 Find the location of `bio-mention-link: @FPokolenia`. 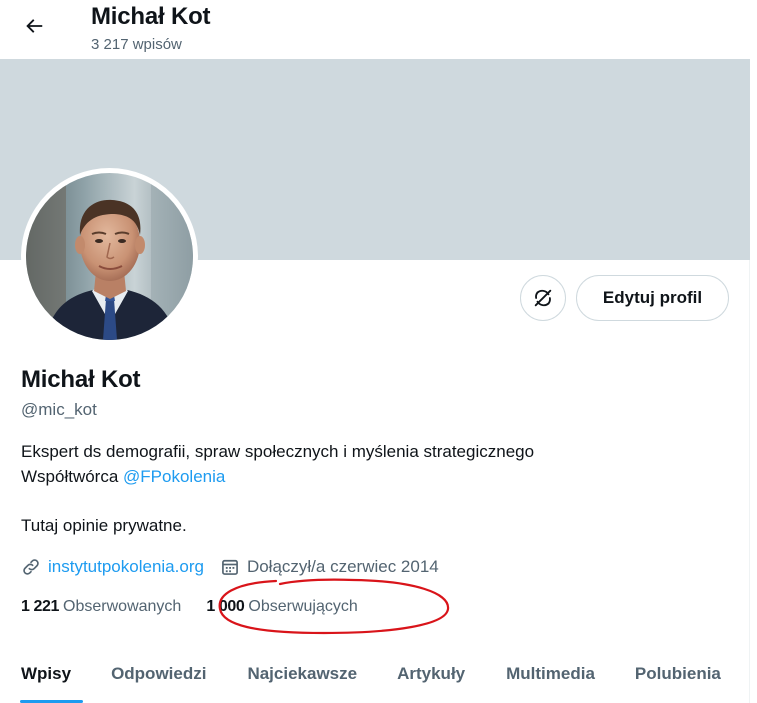

bio-mention-link: @FPokolenia is located at coordinates (174, 476).